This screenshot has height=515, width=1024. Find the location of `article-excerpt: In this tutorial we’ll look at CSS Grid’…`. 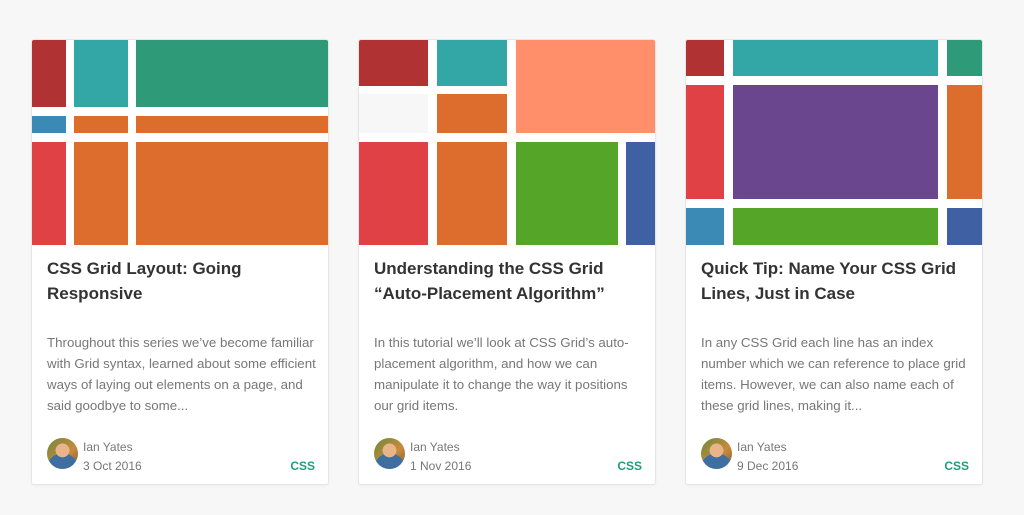

article-excerpt: In this tutorial we’ll look at CSS Grid’… is located at coordinates (501, 374).